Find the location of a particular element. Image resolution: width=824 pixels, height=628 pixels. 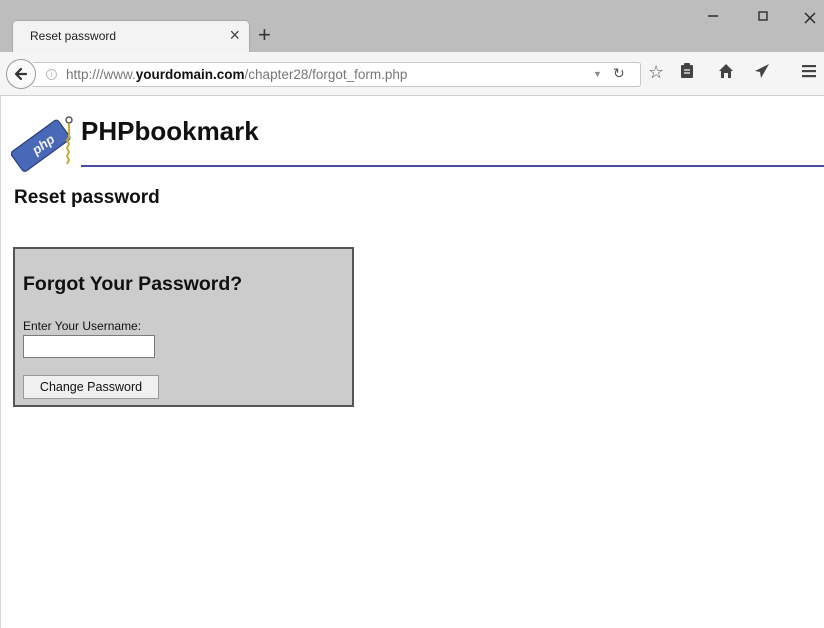

new-tab-button: + is located at coordinates (264, 35).